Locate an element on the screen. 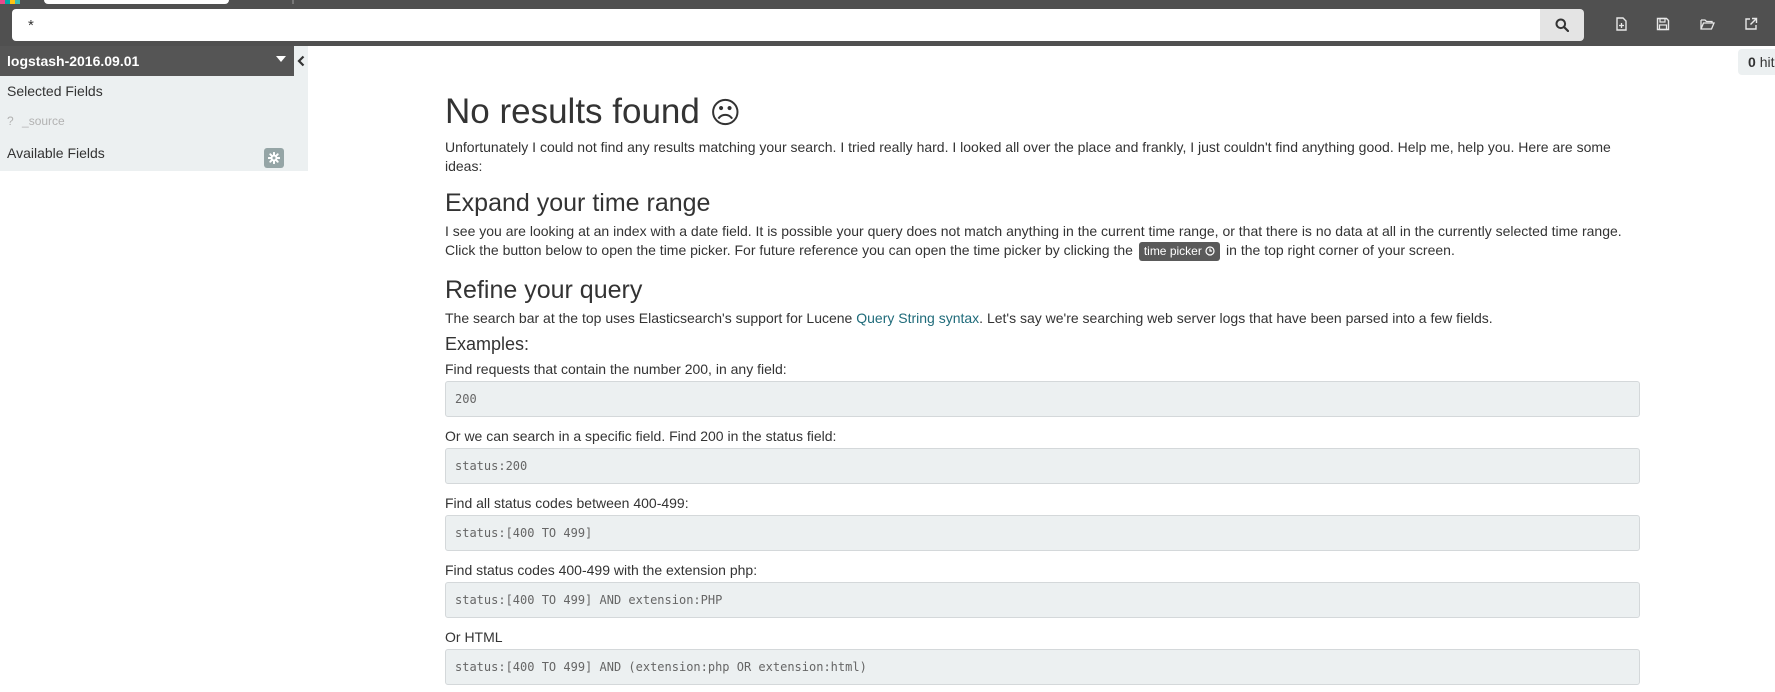  kibana-logo is located at coordinates (115, 2).